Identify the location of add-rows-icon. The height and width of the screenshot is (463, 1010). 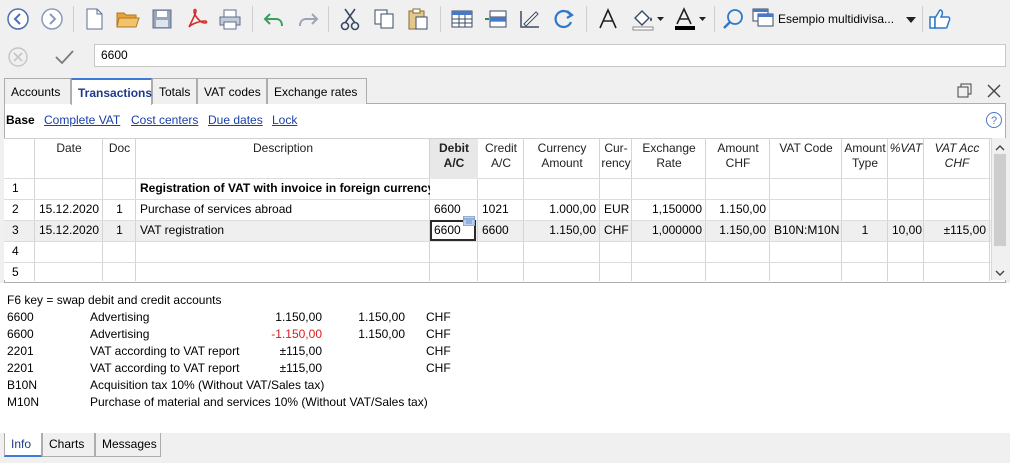
(462, 19).